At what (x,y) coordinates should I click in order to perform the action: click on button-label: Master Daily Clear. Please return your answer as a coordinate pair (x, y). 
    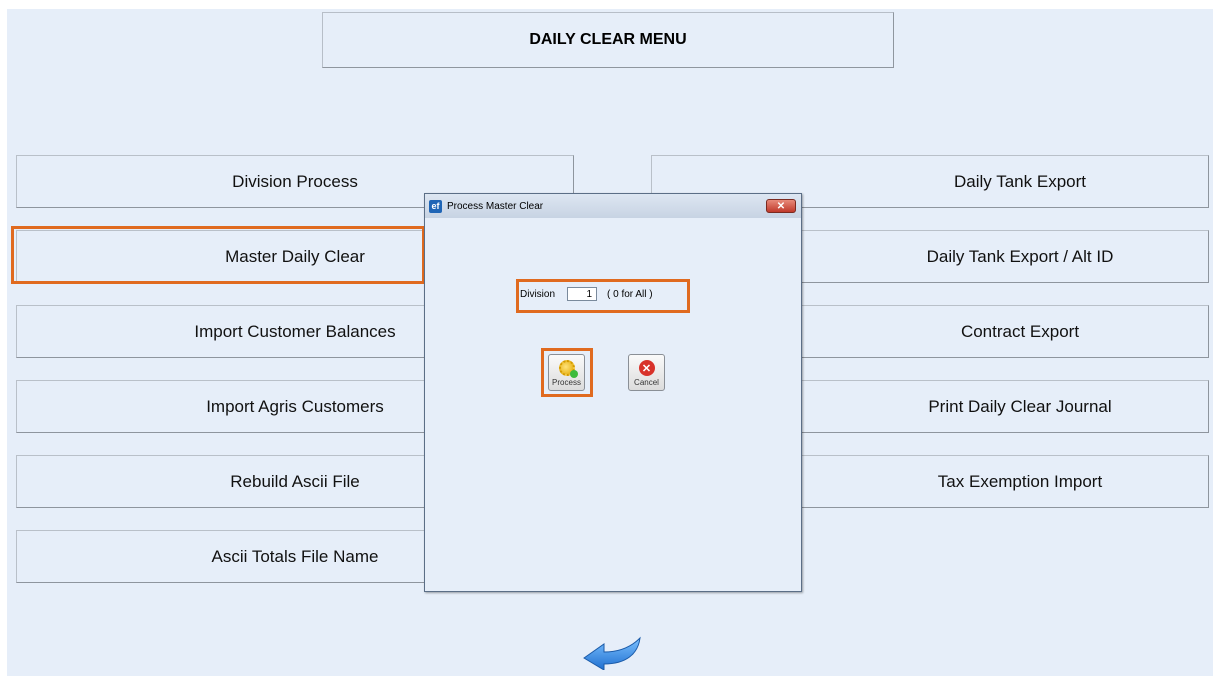
    Looking at the image, I should click on (295, 256).